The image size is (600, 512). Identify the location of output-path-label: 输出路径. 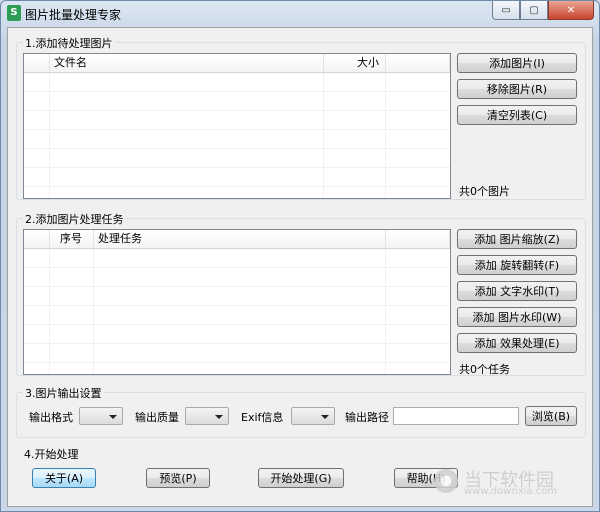
(367, 417).